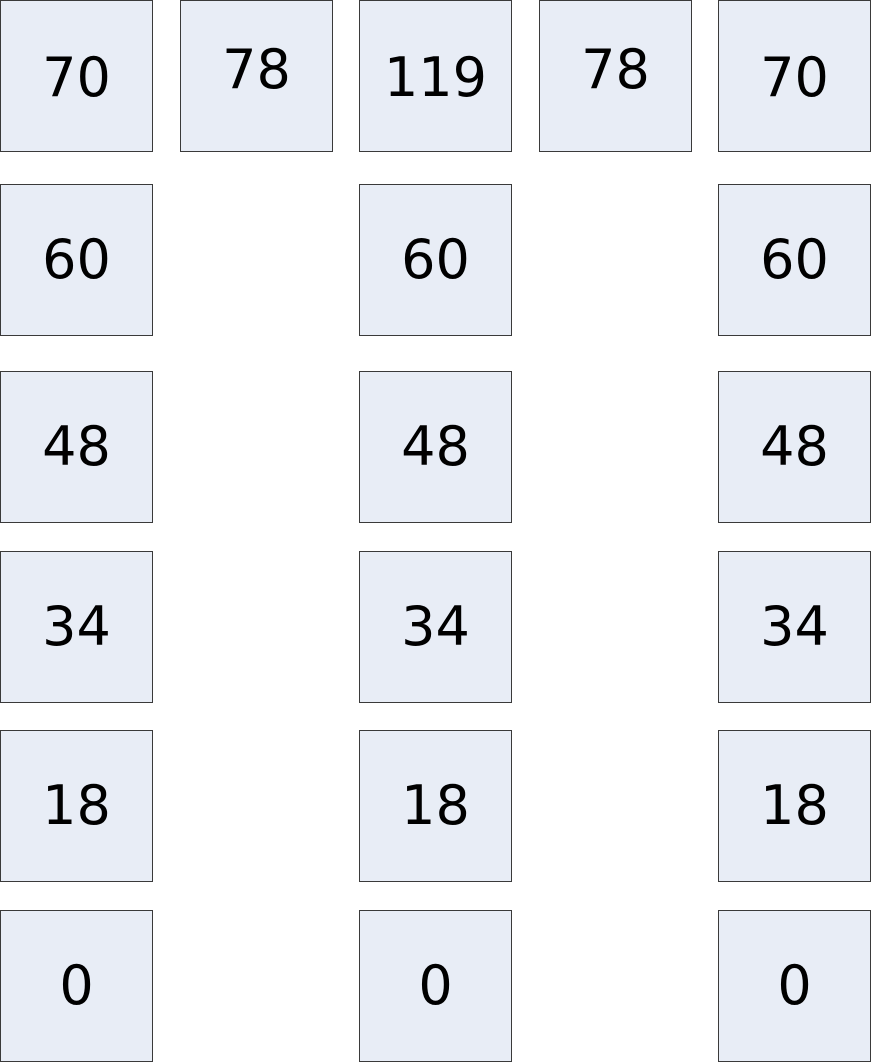 This screenshot has height=1062, width=871. I want to click on cell-middle-2: 48, so click(435, 447).